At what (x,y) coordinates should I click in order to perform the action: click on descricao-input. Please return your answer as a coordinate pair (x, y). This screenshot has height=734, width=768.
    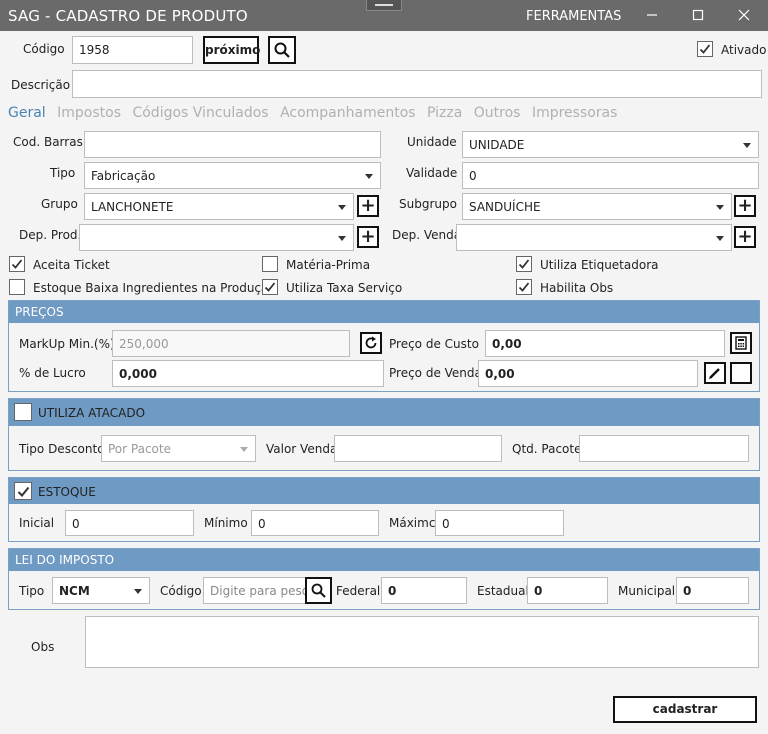
    Looking at the image, I should click on (417, 84).